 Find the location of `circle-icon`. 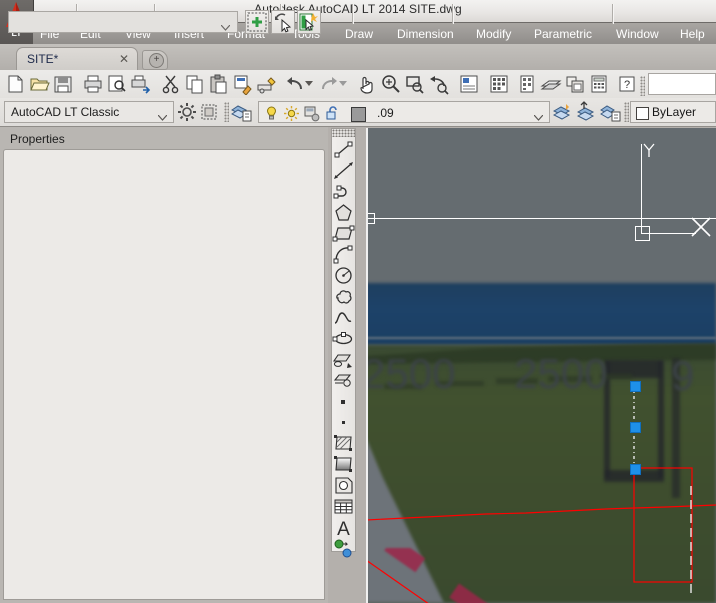

circle-icon is located at coordinates (343, 275).